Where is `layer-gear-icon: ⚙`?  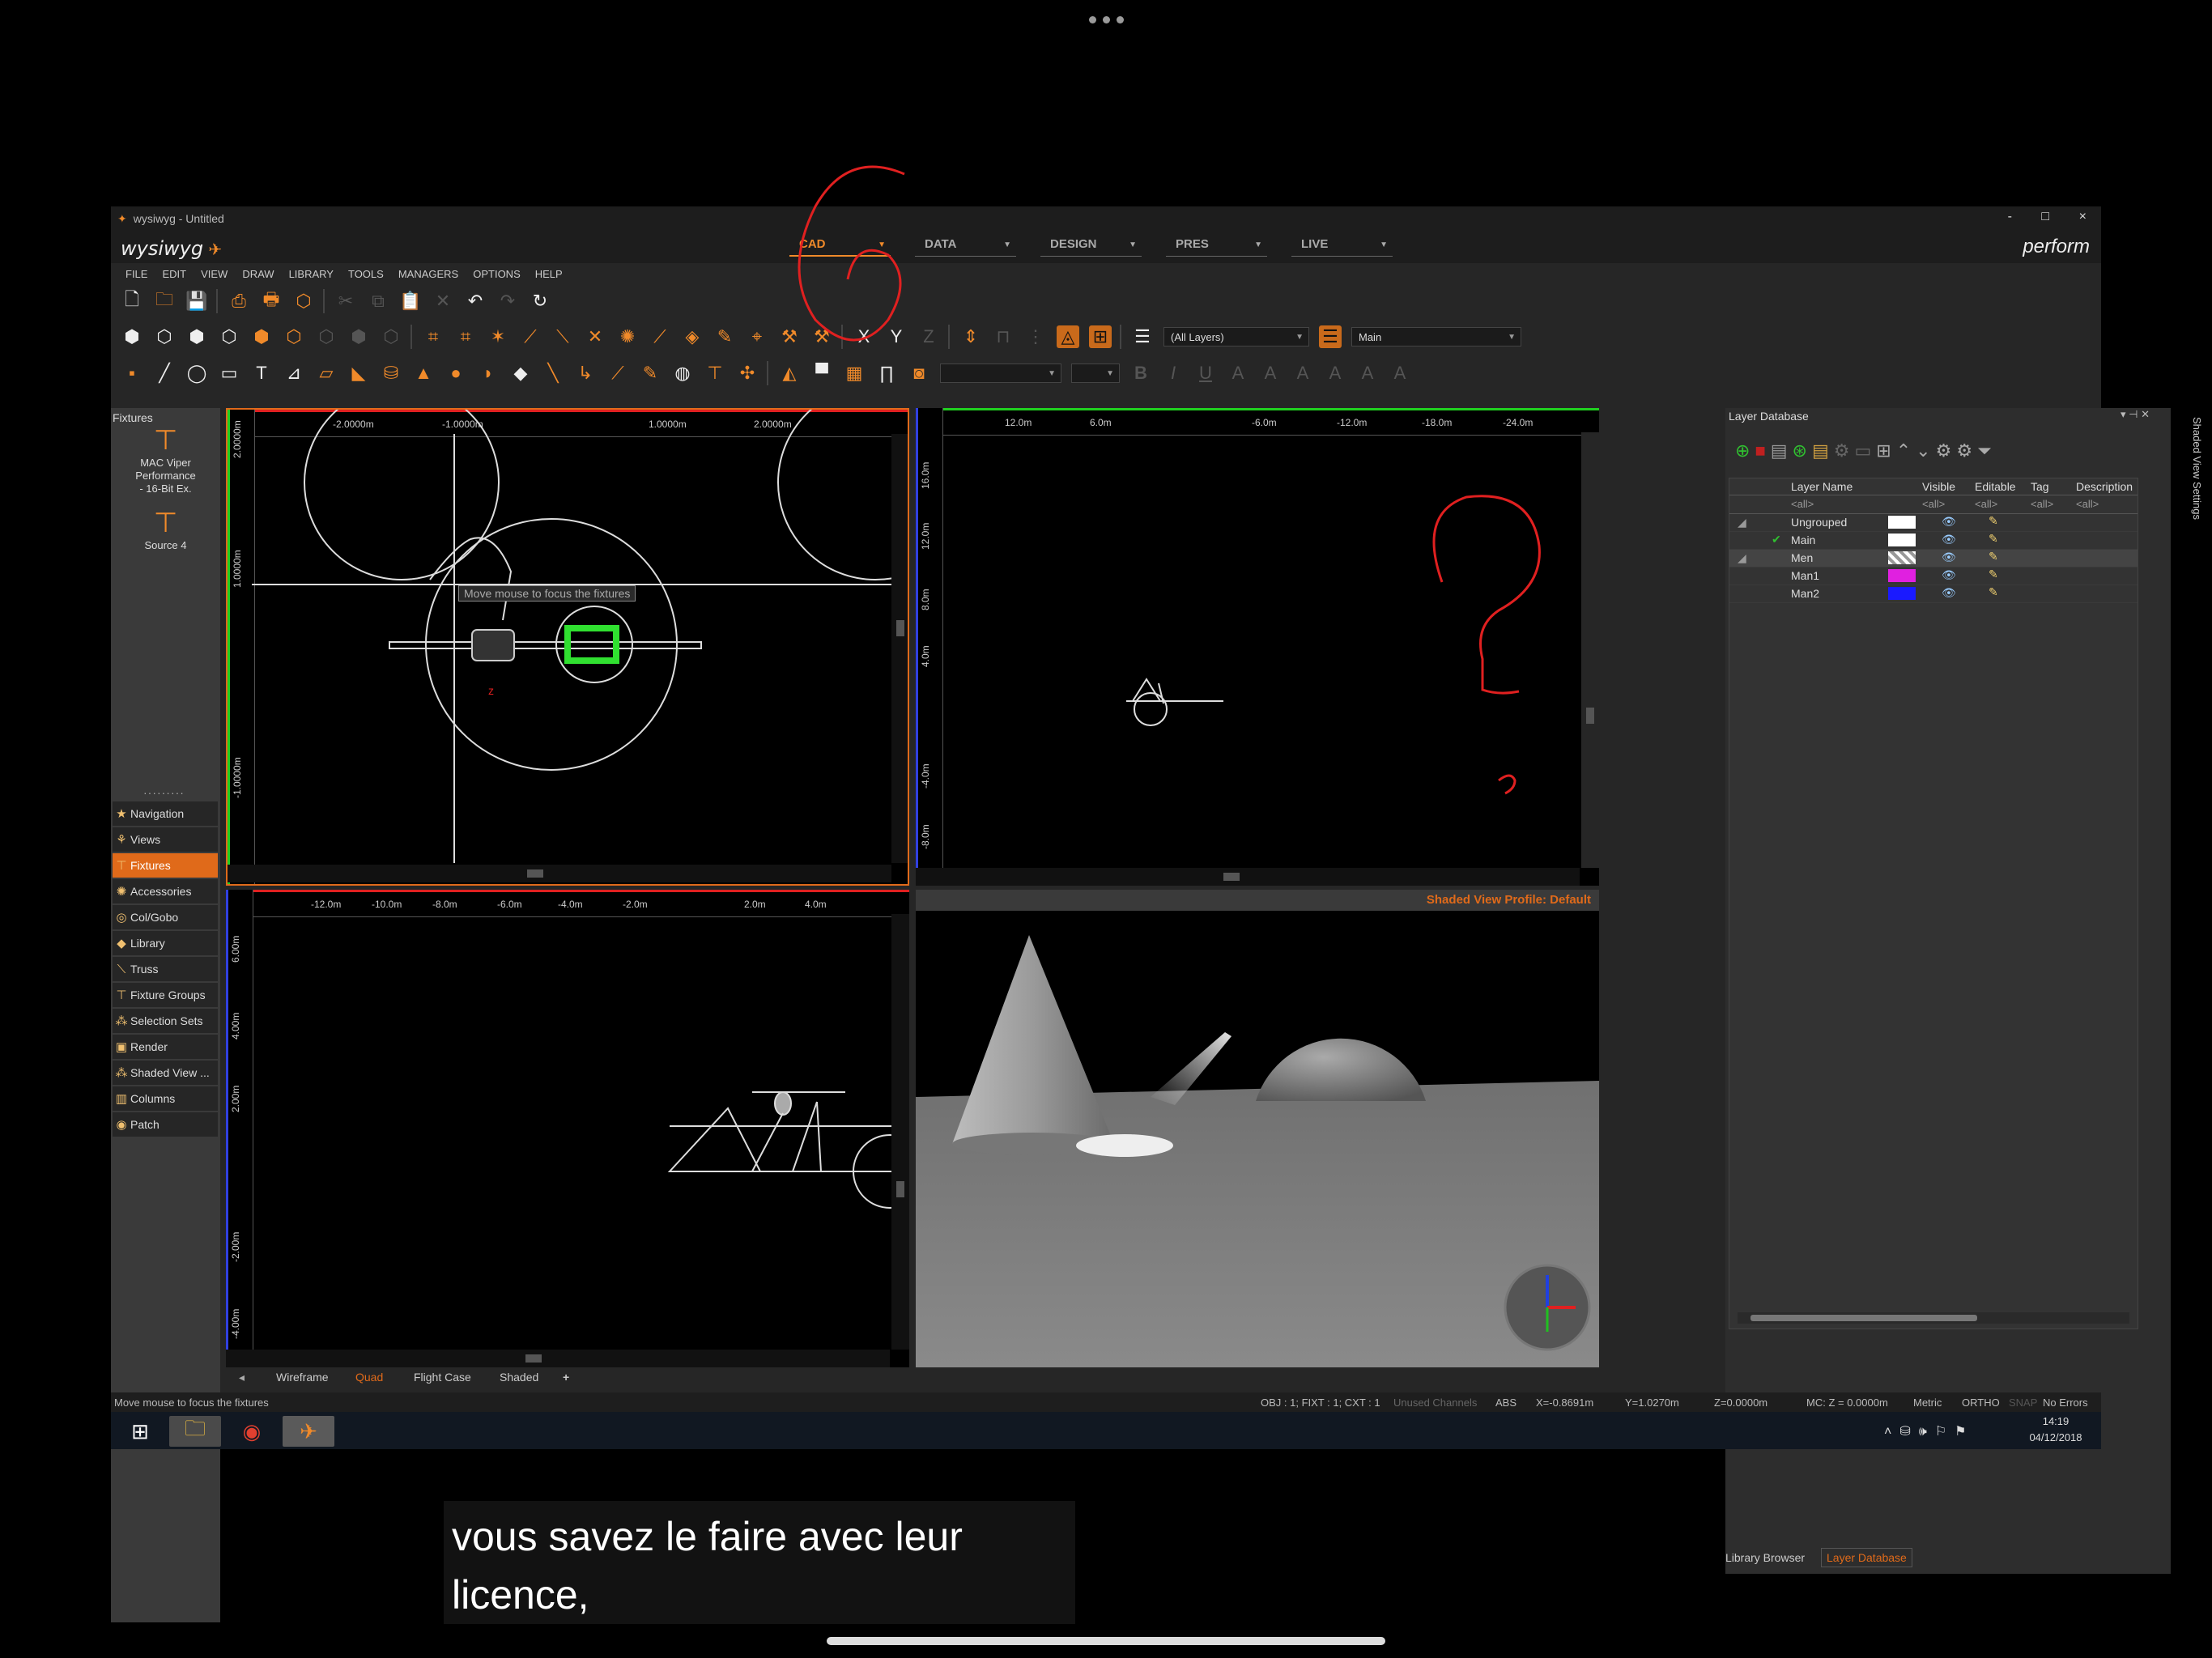 layer-gear-icon: ⚙ is located at coordinates (1944, 455).